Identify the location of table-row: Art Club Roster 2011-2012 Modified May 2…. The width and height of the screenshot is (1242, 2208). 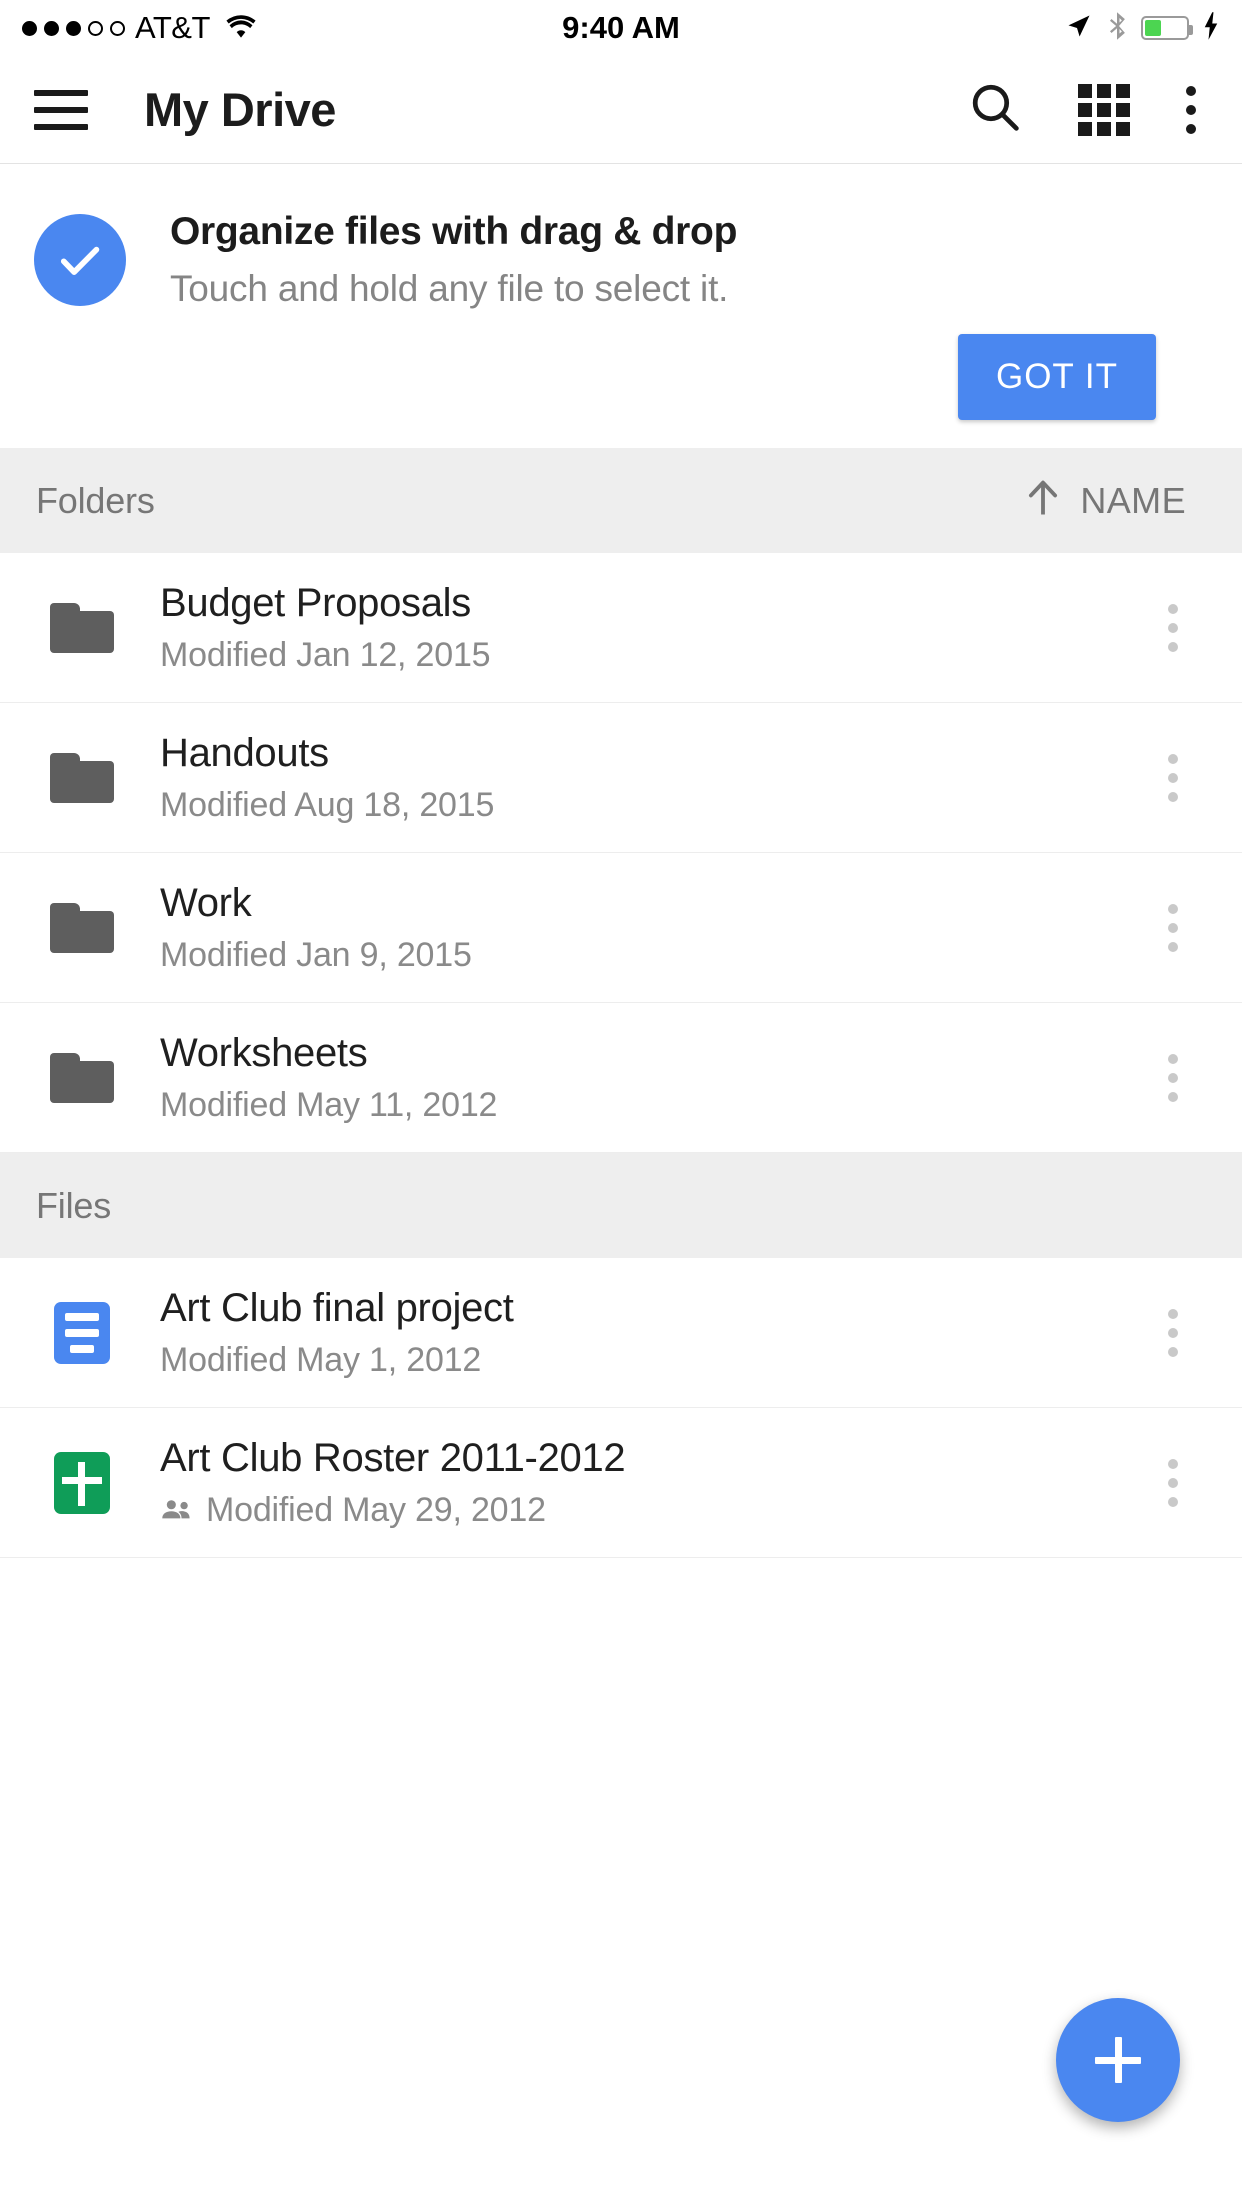
(621, 1483).